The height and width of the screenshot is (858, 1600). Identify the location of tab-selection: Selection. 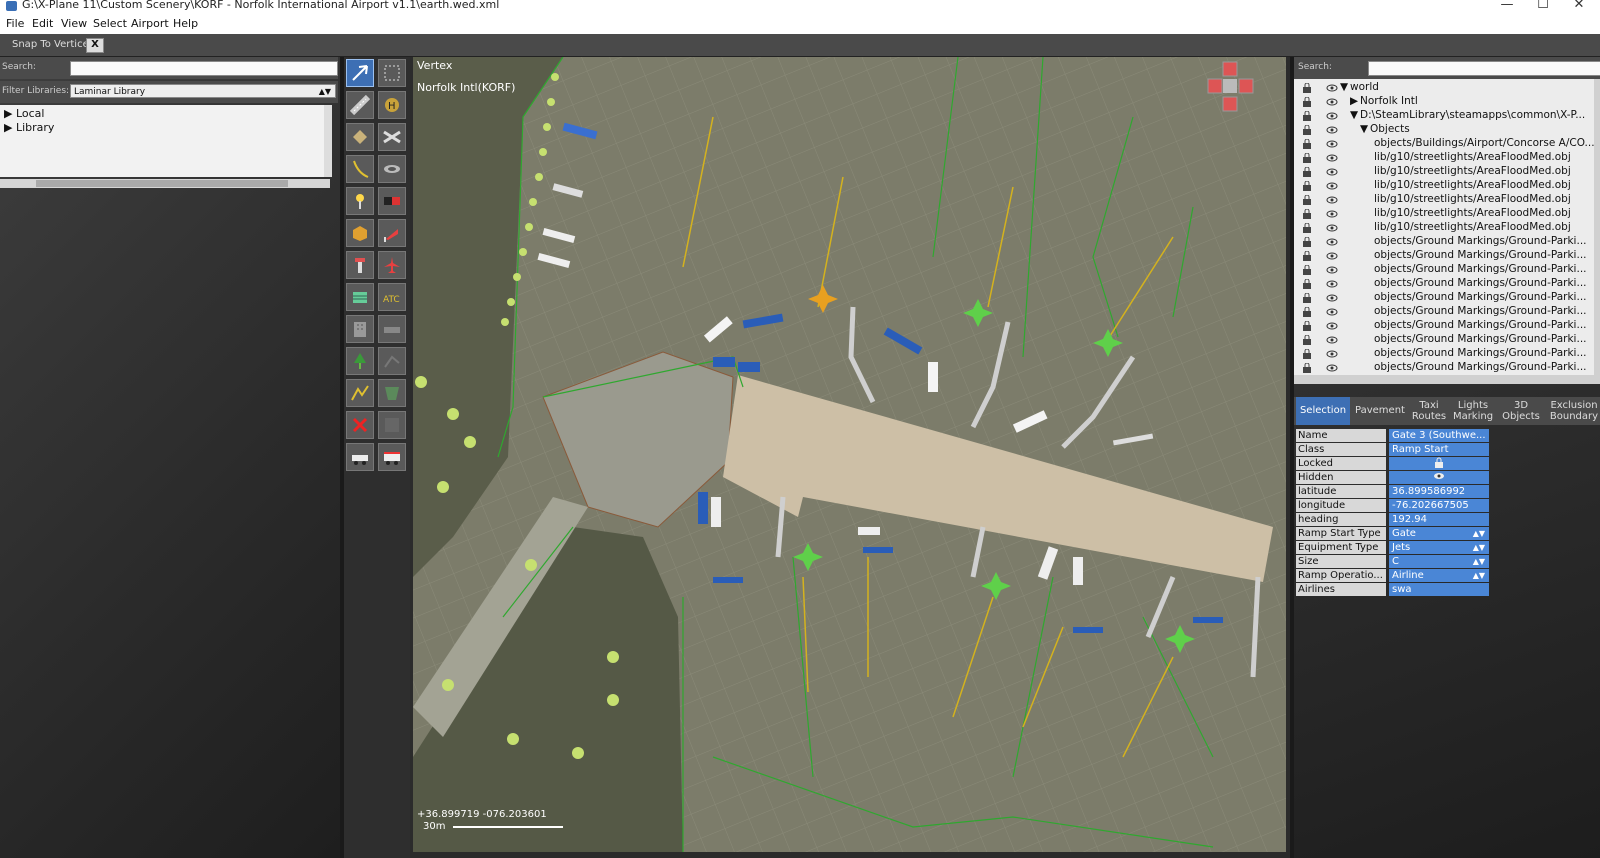
(1323, 411).